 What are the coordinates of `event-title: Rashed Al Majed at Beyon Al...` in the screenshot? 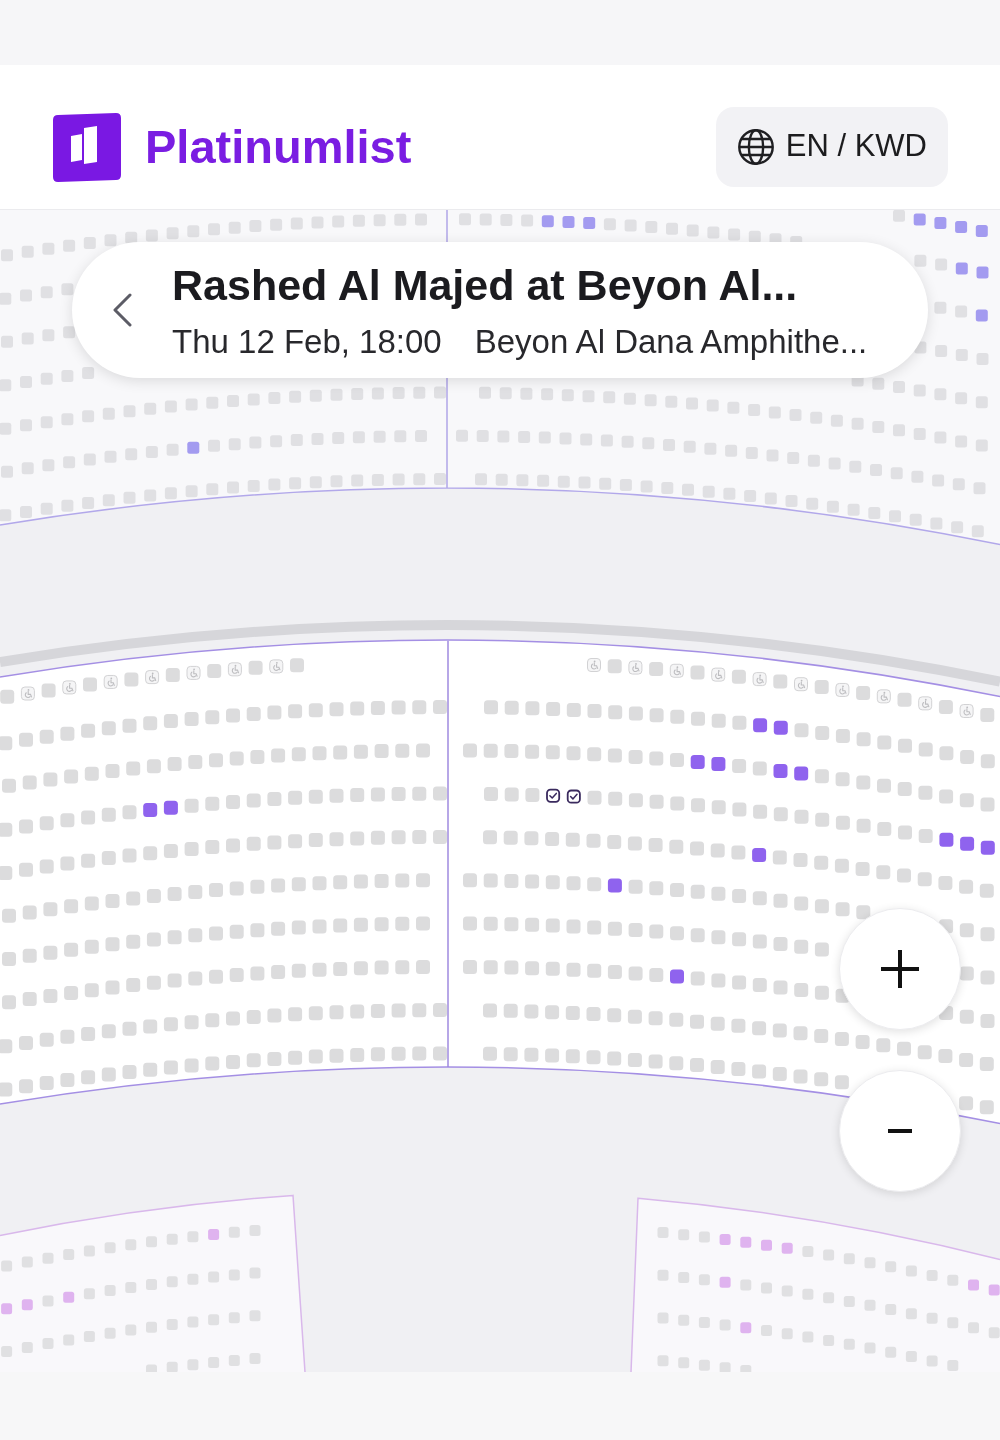 It's located at (485, 284).